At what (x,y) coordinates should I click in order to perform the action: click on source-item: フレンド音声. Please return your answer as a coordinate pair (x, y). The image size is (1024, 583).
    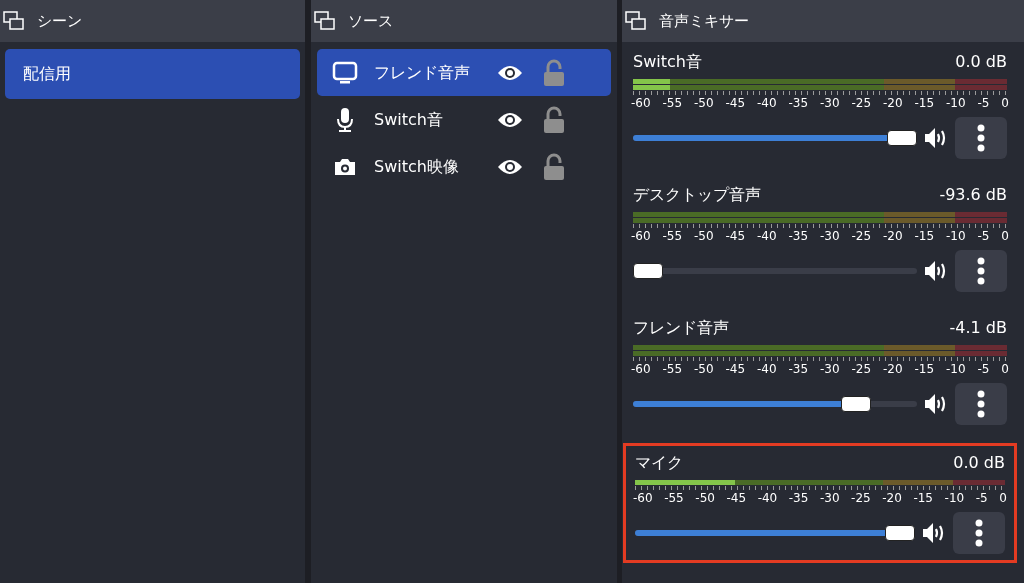
    Looking at the image, I should click on (464, 72).